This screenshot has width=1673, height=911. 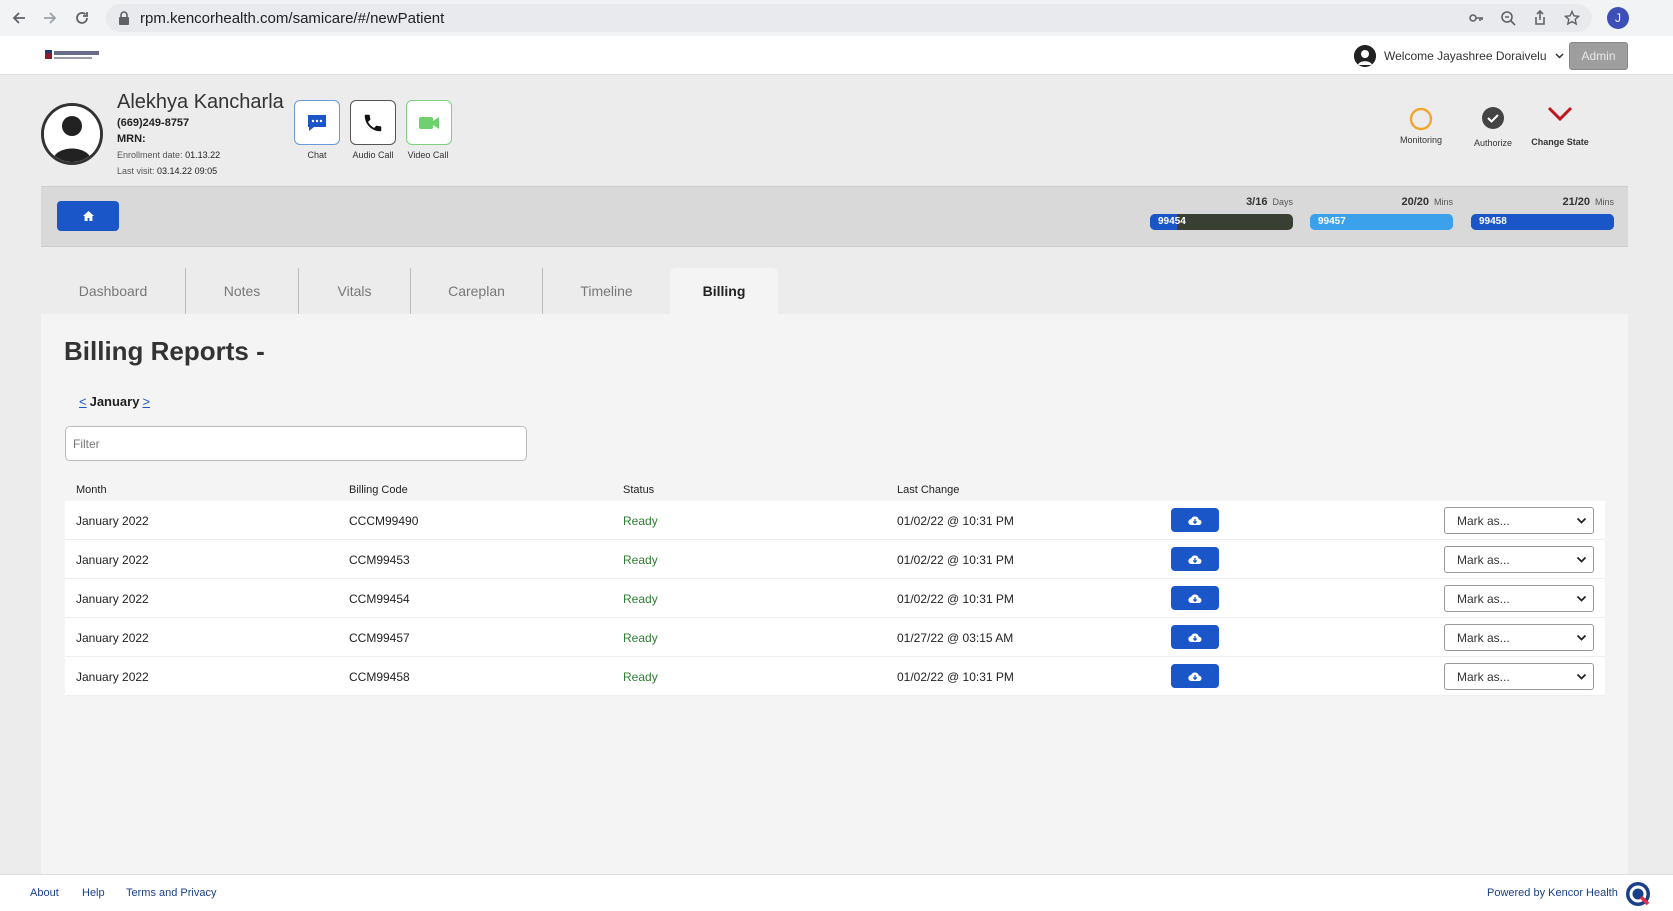 I want to click on home-button, so click(x=88, y=216).